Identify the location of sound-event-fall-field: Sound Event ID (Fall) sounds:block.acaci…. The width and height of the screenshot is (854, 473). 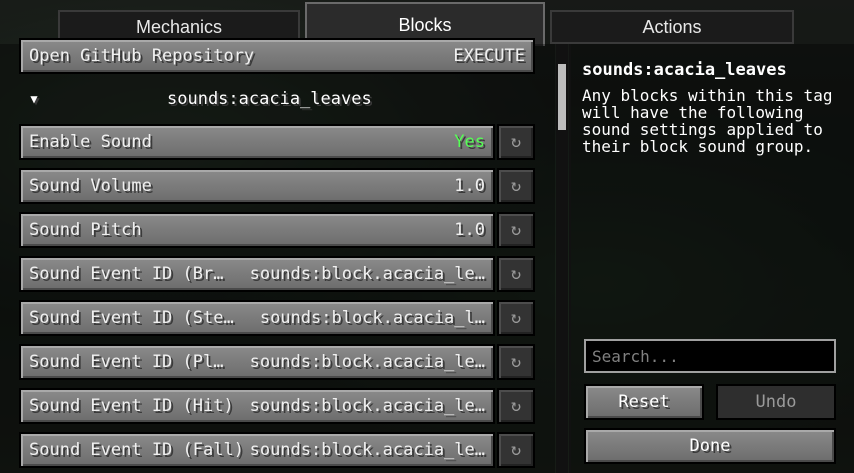
(257, 450).